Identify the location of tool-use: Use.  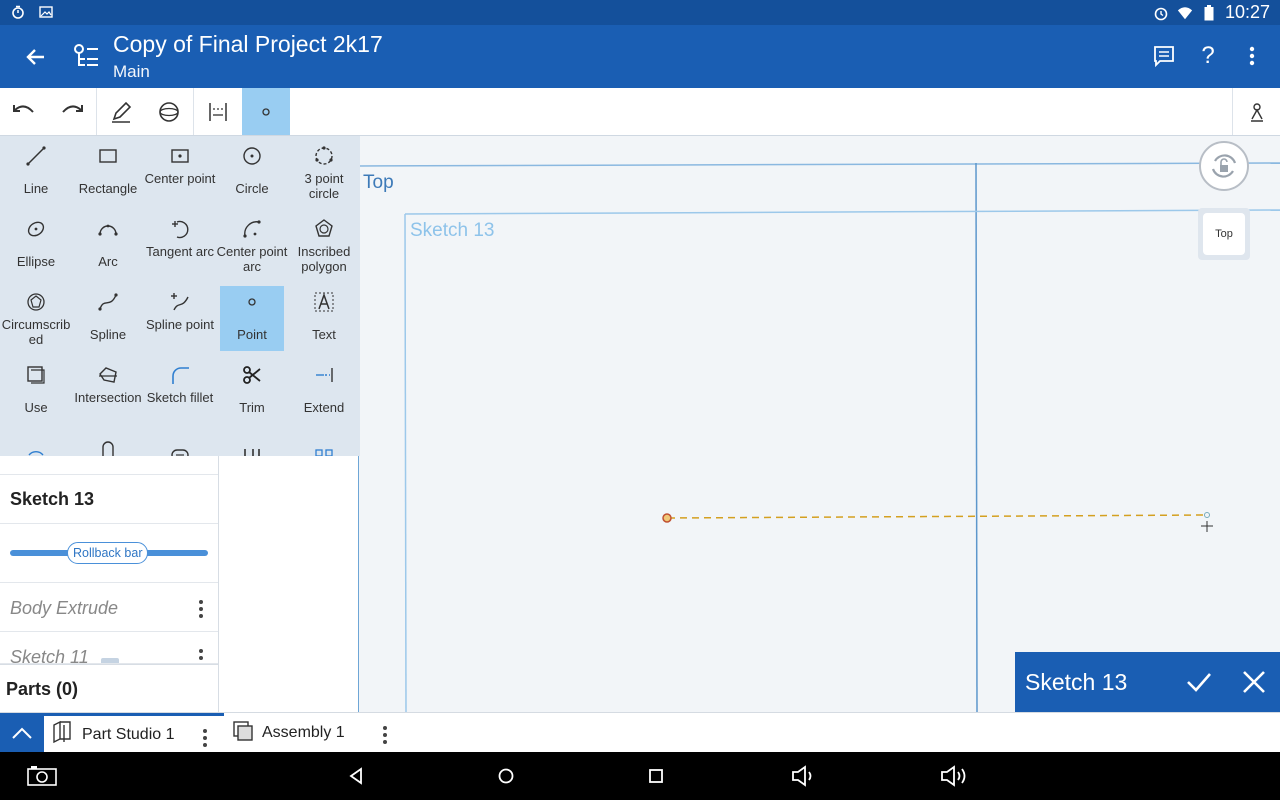
(36, 388).